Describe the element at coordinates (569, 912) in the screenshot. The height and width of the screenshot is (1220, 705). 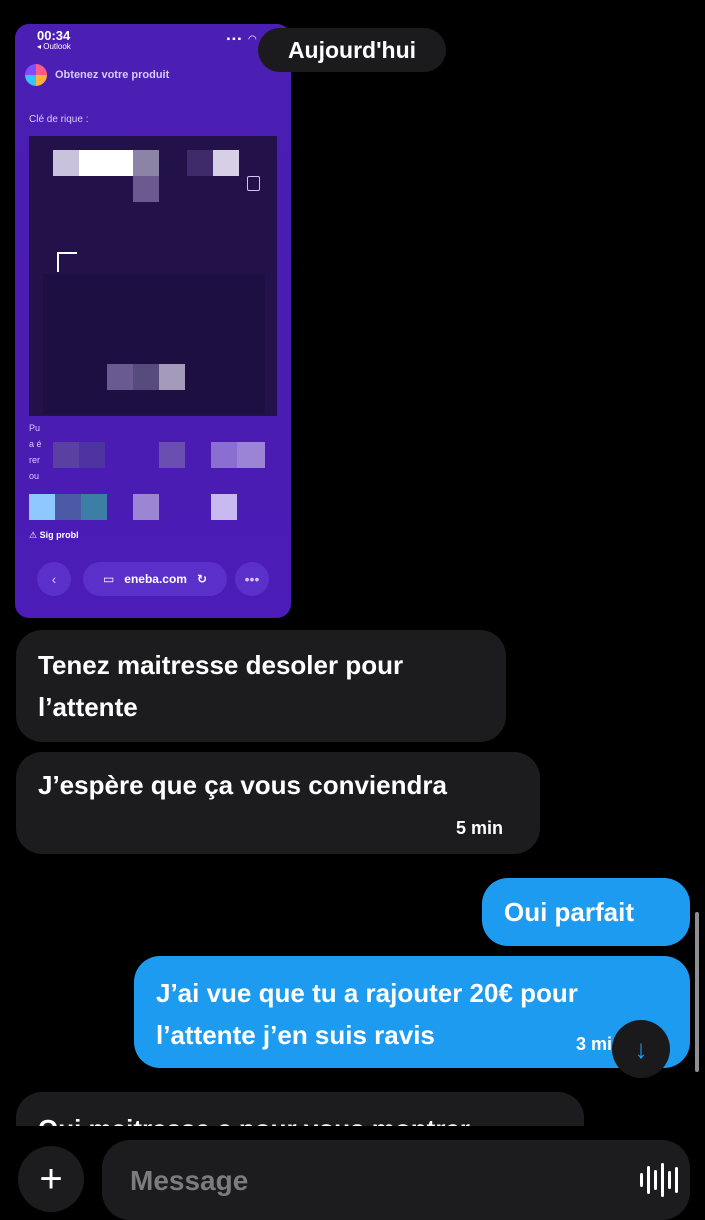
I see `message-text: Oui parfait` at that location.